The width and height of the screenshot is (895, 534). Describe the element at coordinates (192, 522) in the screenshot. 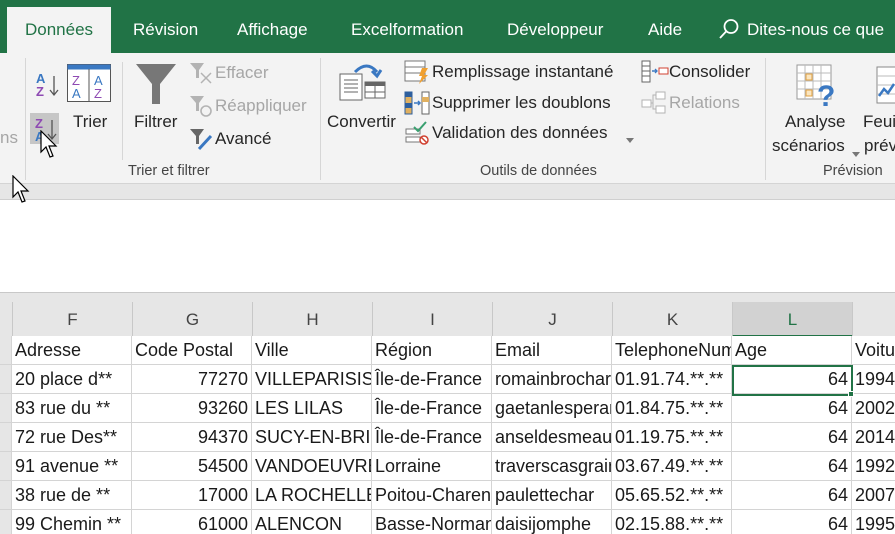

I see `table-cell: 61000` at that location.